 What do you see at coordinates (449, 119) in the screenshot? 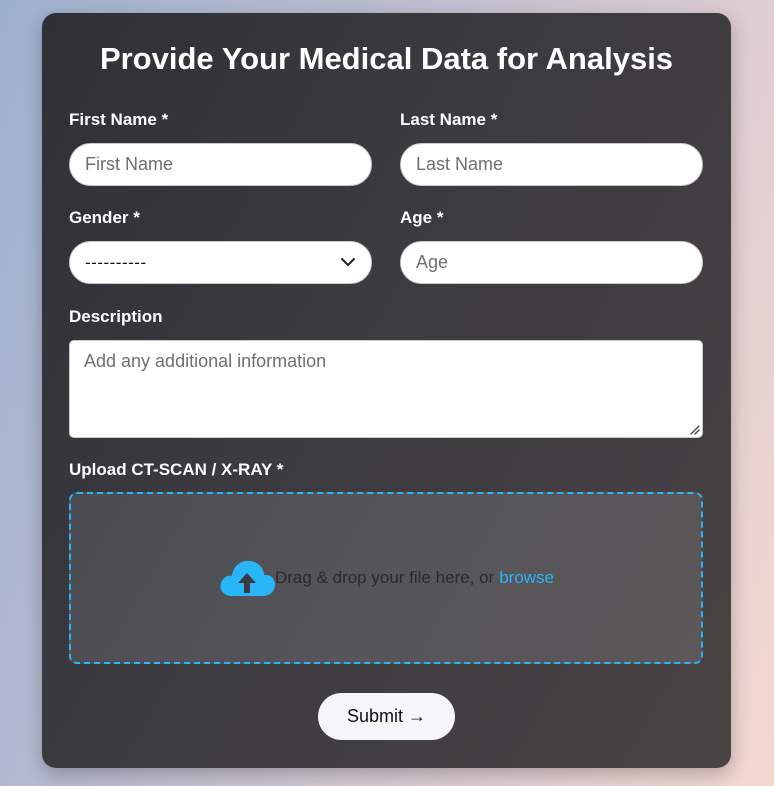
I see `last-name-label: Last Name *` at bounding box center [449, 119].